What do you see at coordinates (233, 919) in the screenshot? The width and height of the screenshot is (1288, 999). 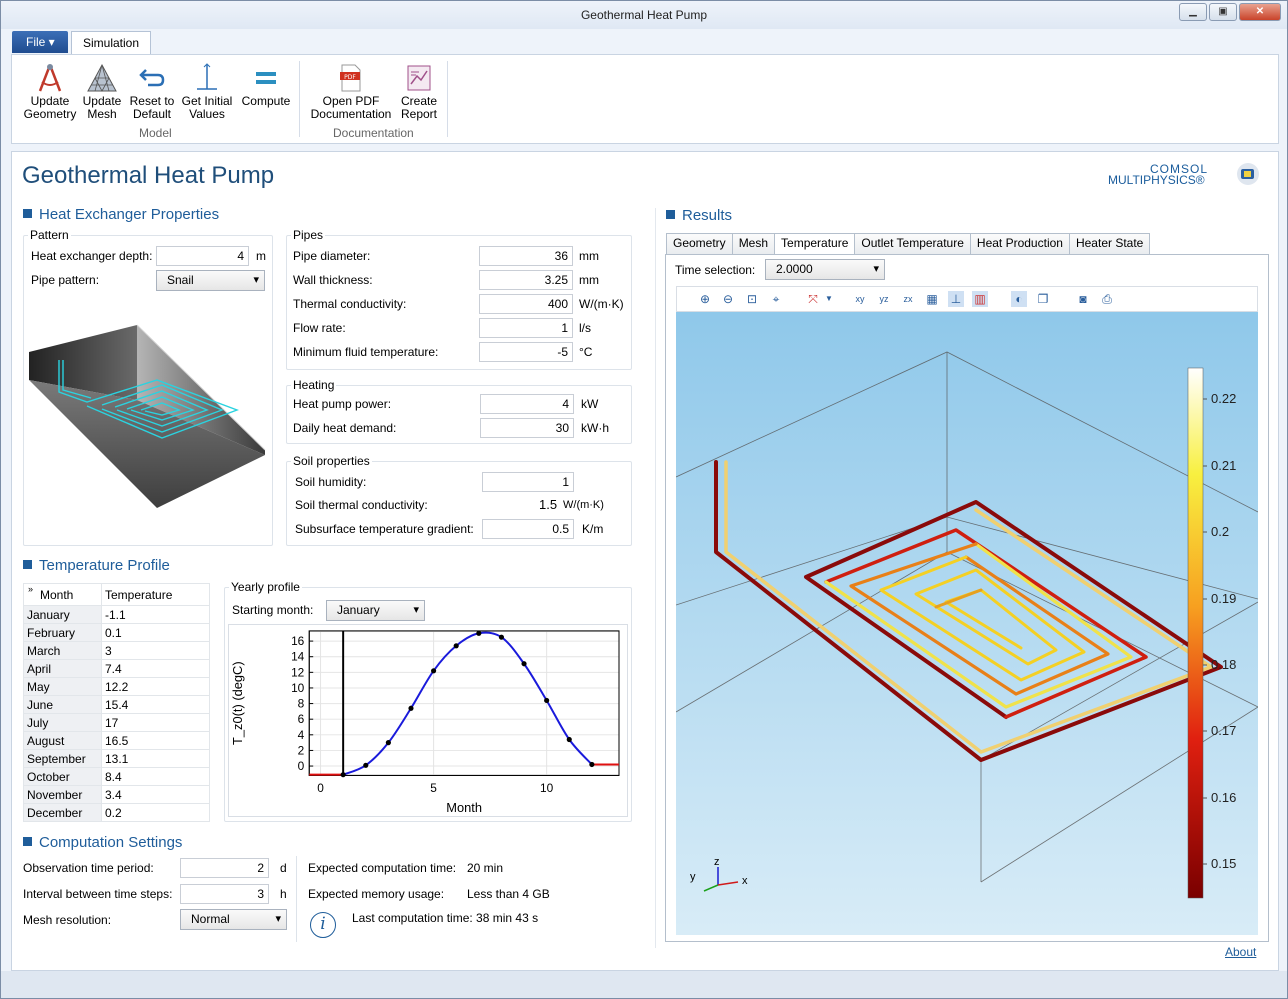 I see `mesh-resolution-select: Normal` at bounding box center [233, 919].